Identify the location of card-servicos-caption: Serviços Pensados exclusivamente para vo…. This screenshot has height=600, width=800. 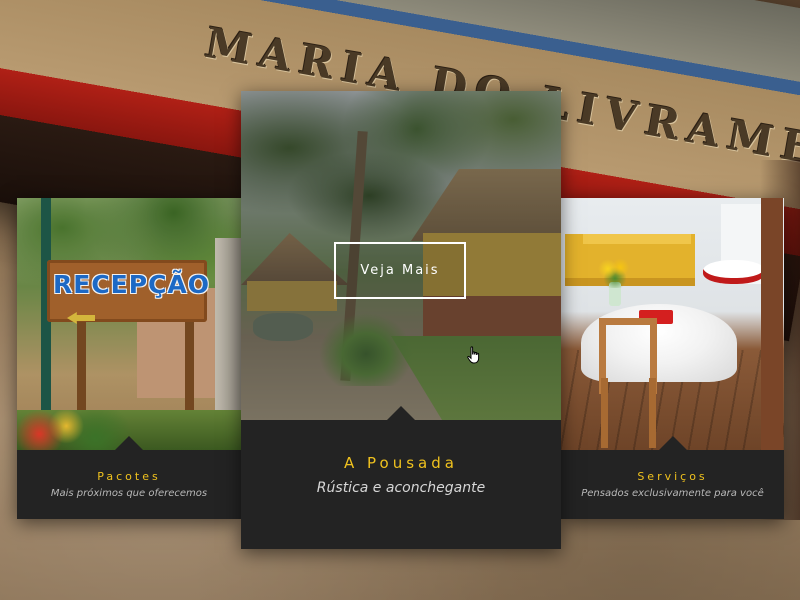
(672, 477).